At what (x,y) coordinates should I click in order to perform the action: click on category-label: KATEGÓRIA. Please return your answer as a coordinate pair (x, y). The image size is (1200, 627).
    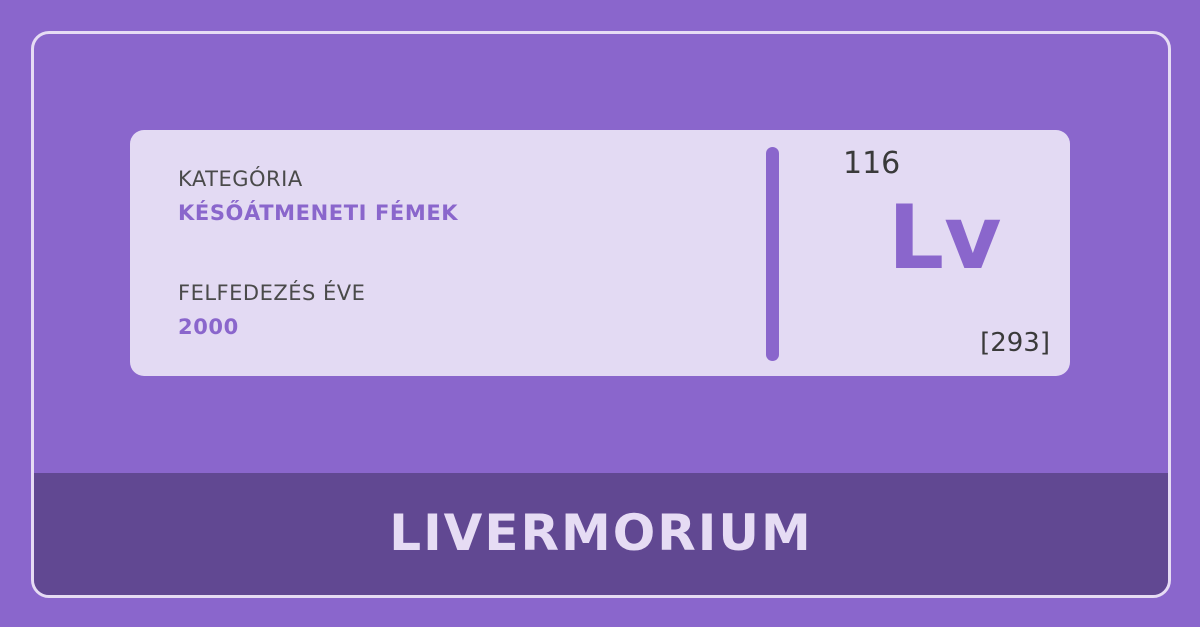
    Looking at the image, I should click on (240, 179).